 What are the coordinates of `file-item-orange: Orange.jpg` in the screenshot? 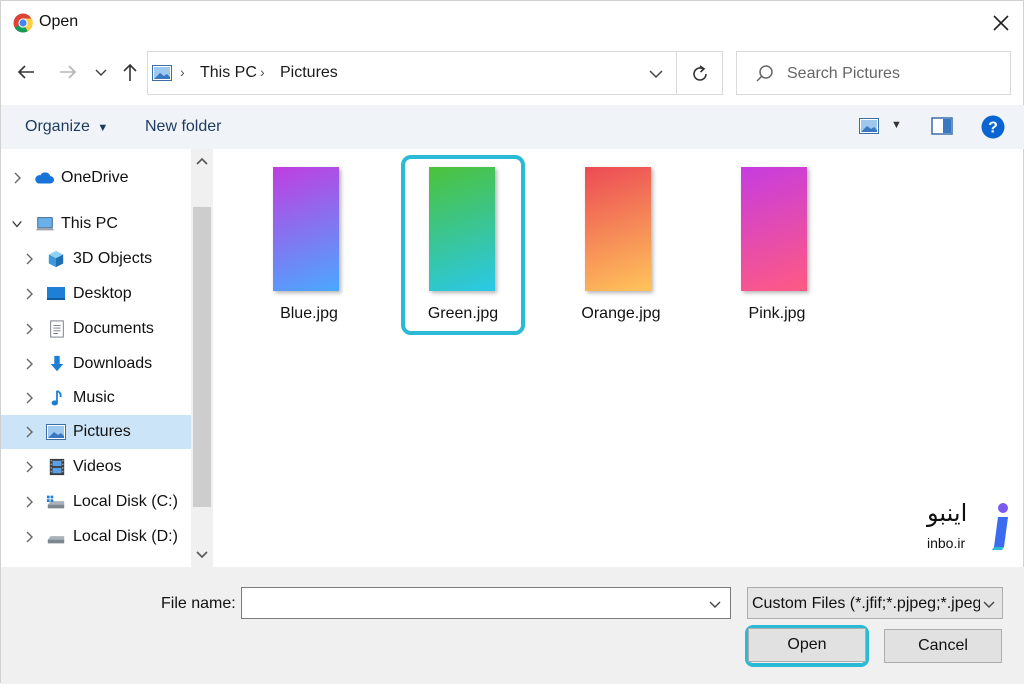 It's located at (621, 245).